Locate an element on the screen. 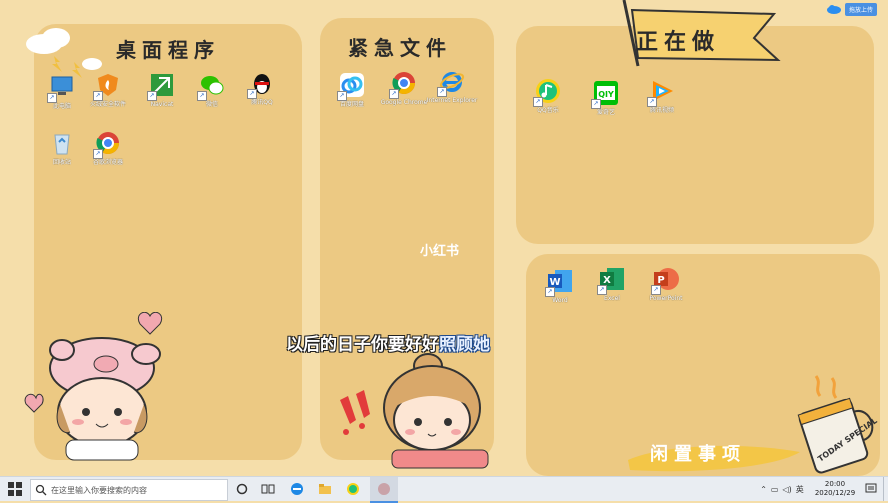  tencent-video-icon: ↗ is located at coordinates (661, 92).